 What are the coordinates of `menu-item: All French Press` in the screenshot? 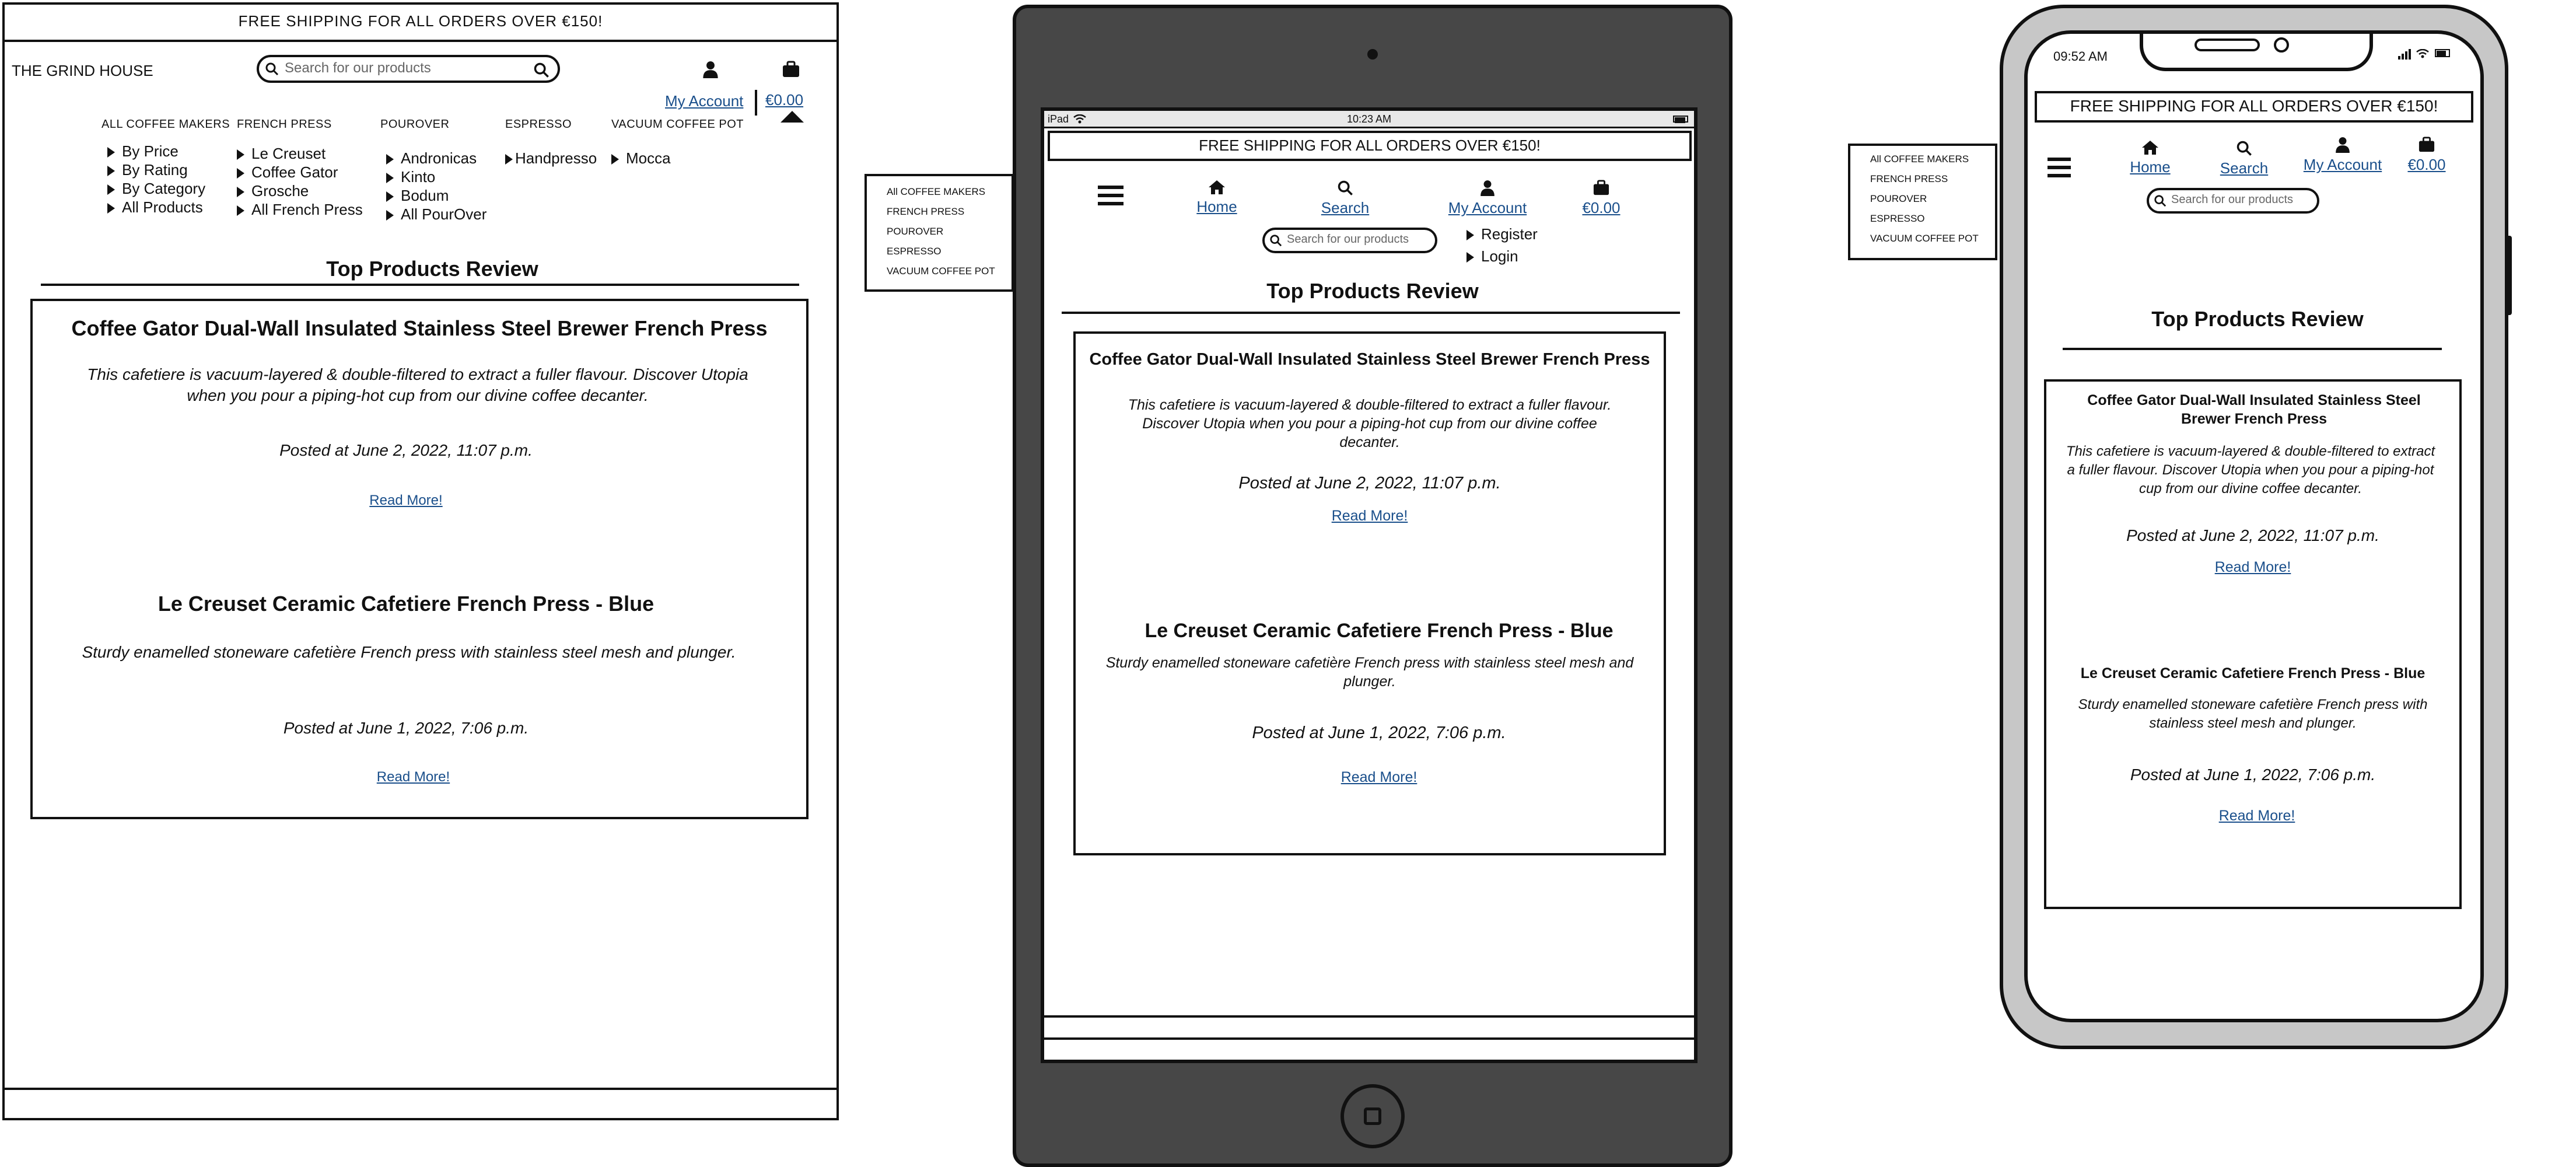 It's located at (300, 209).